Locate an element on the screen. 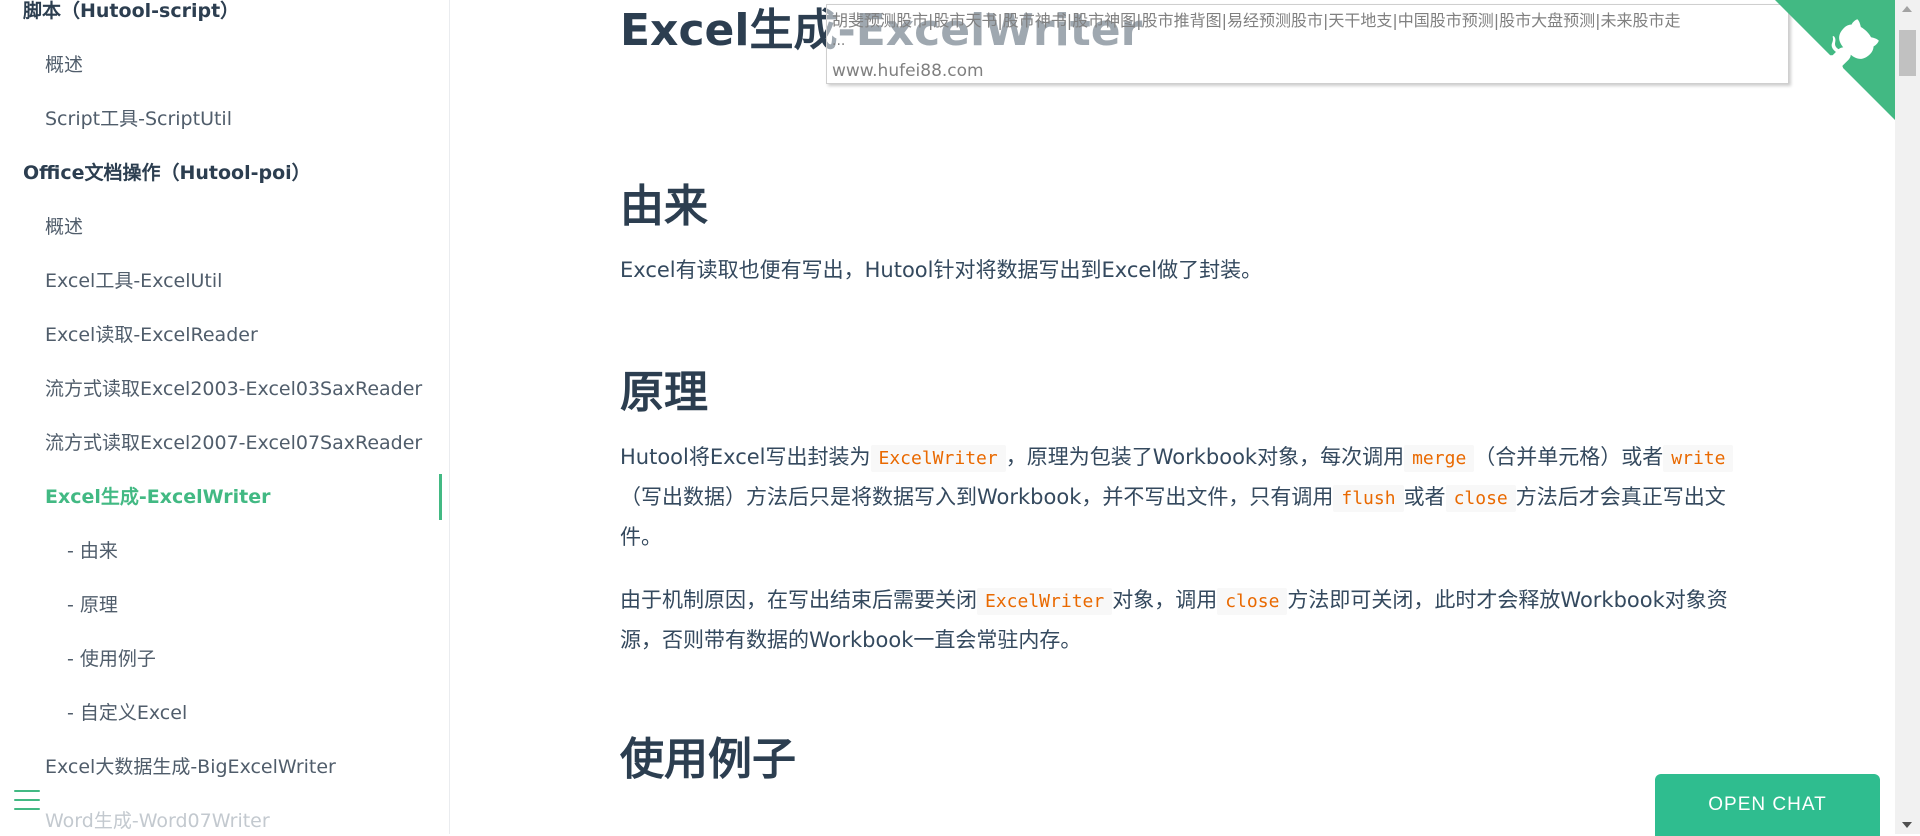 This screenshot has height=836, width=1920. text-segment: 对象，调用 is located at coordinates (1165, 600).